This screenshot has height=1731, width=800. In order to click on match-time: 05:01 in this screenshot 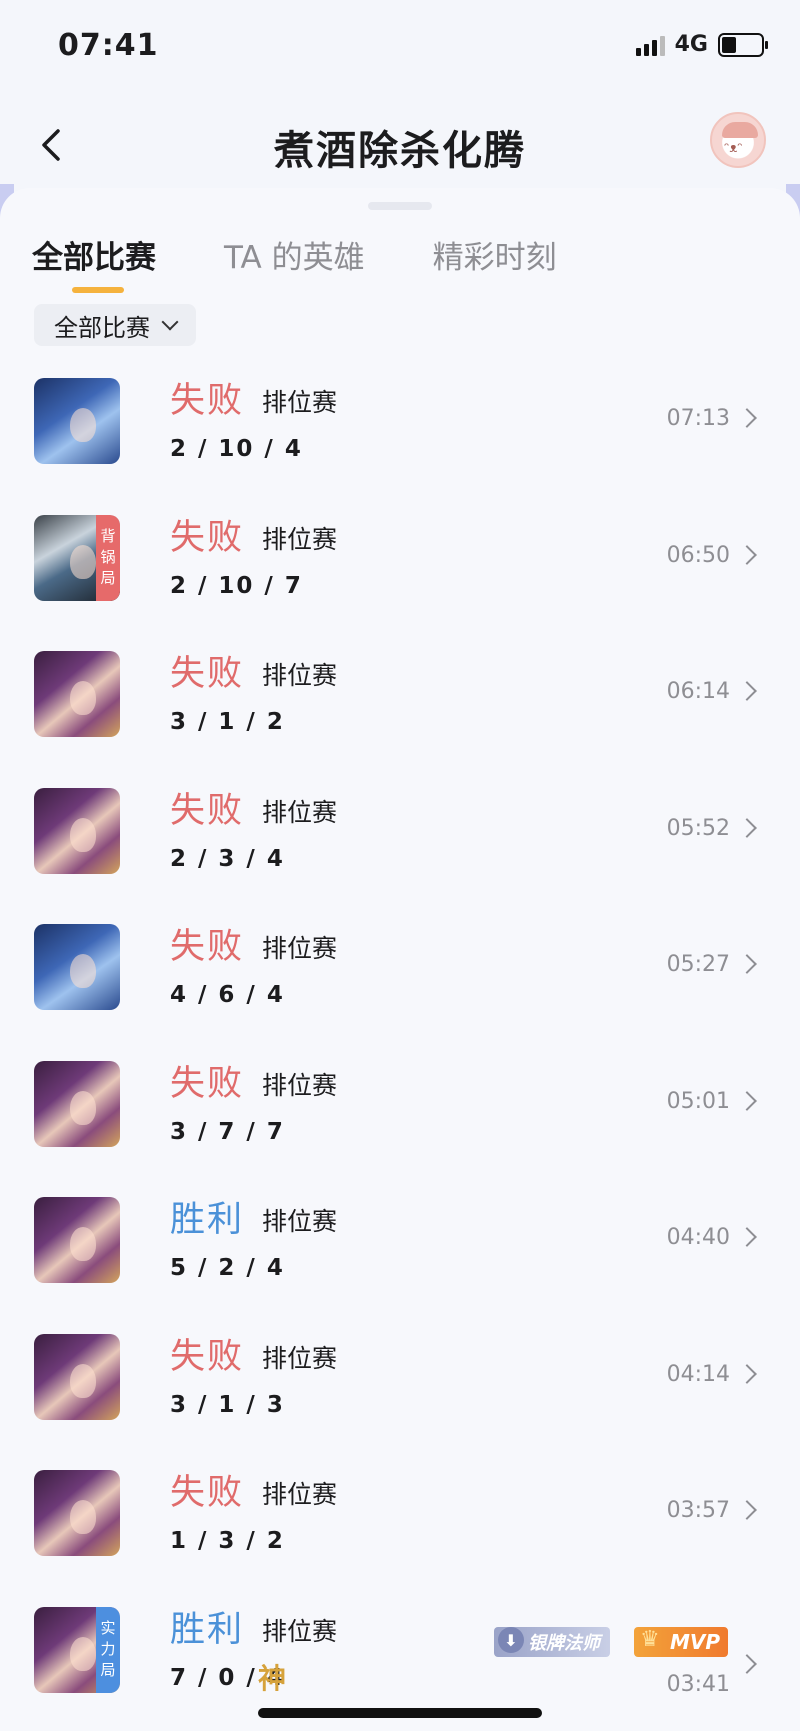, I will do `click(698, 1101)`.